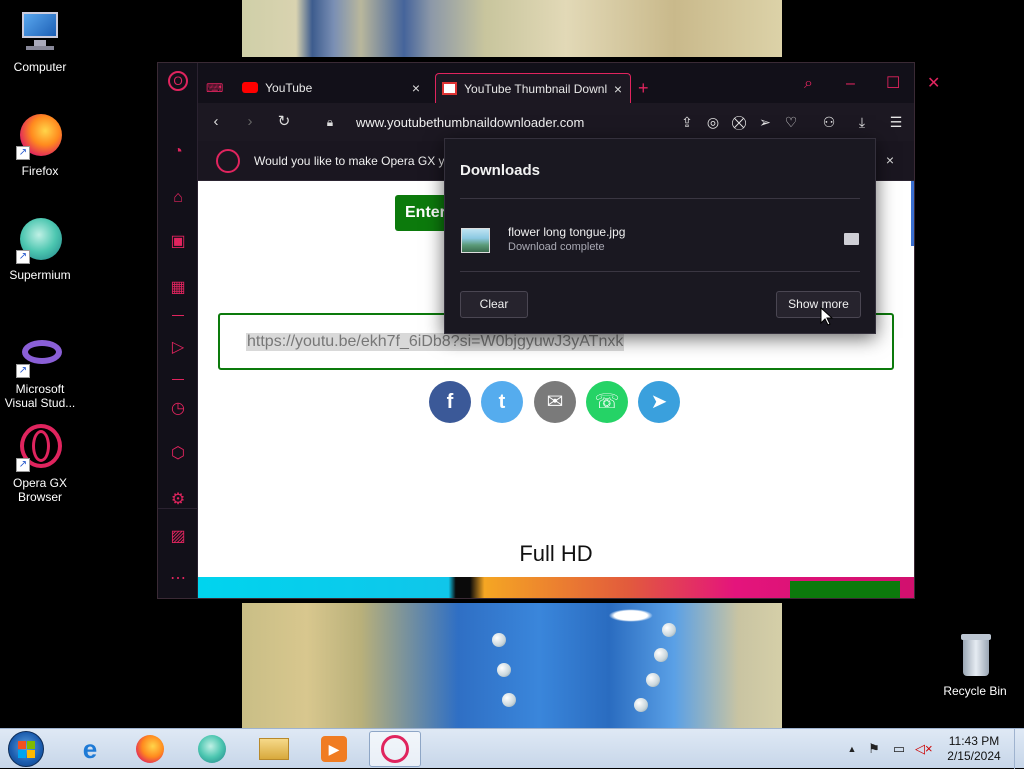 This screenshot has width=1024, height=769. I want to click on more-icon: ⋯, so click(178, 579).